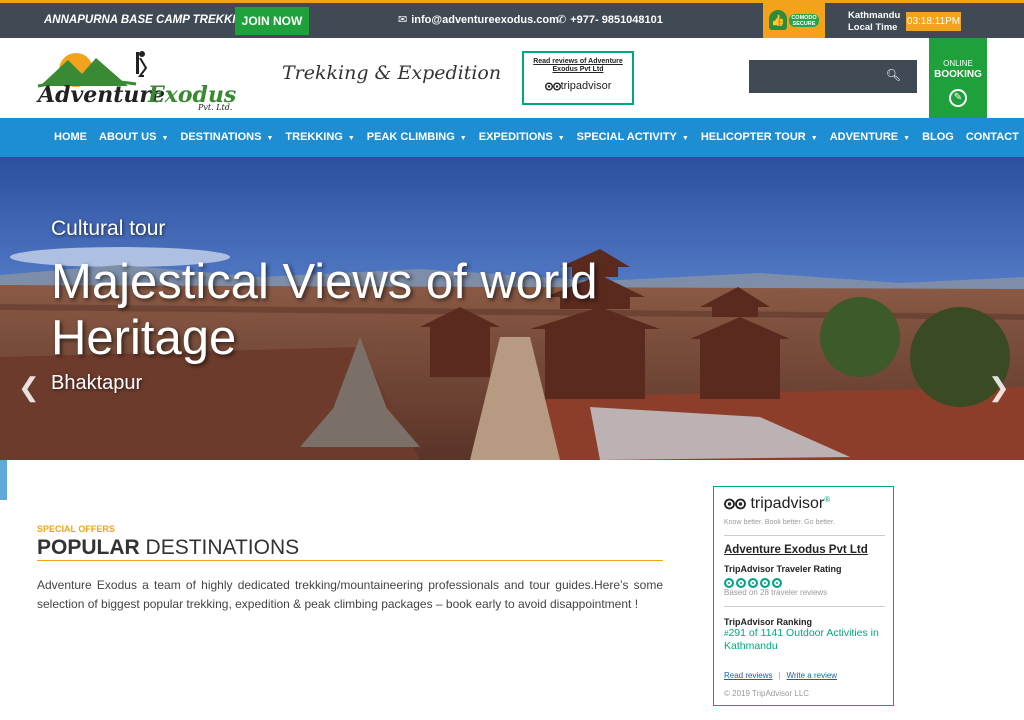 Image resolution: width=1024 pixels, height=720 pixels. What do you see at coordinates (148, 20) in the screenshot?
I see `promo-text: ANNAPURNA BASE CAMP TREKKING` at bounding box center [148, 20].